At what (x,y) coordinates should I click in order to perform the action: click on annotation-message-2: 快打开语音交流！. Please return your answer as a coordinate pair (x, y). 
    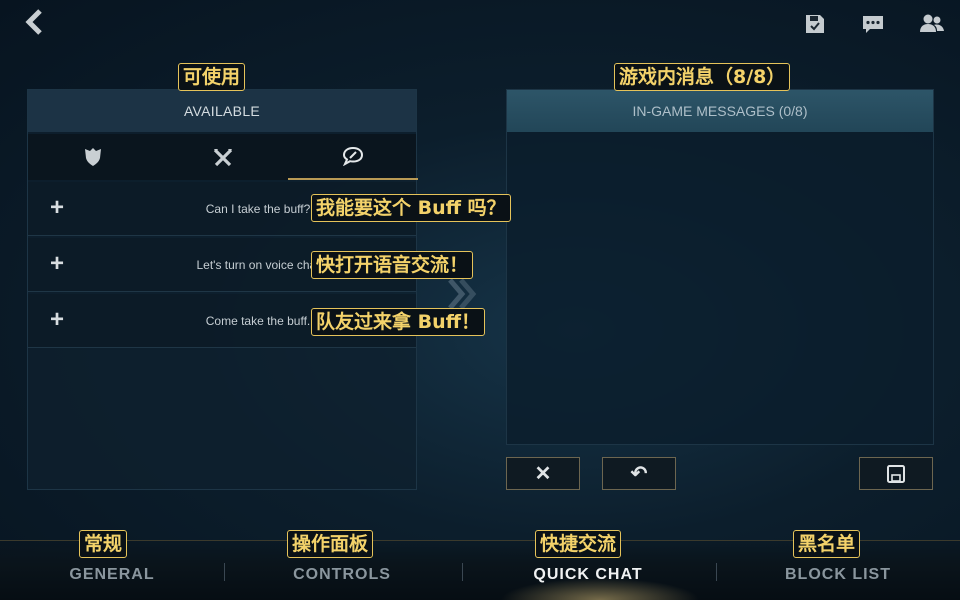
    Looking at the image, I should click on (392, 265).